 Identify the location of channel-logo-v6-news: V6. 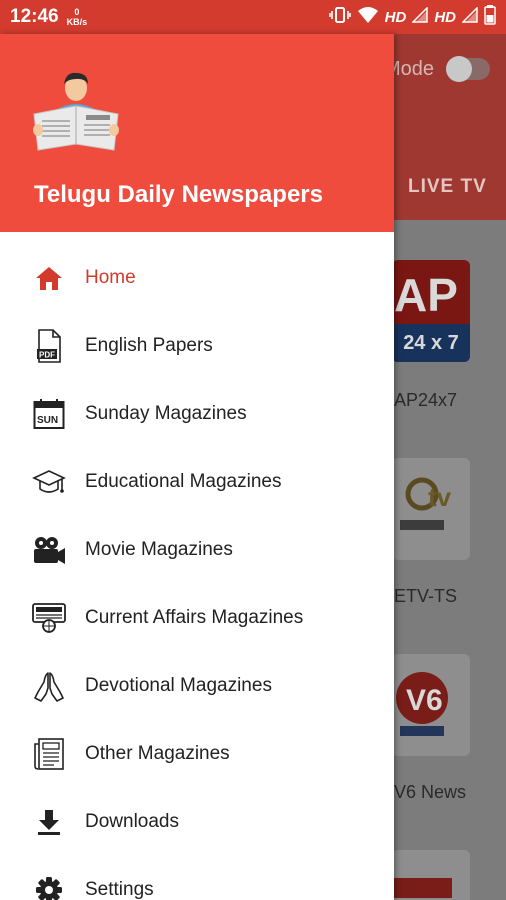
(431, 705).